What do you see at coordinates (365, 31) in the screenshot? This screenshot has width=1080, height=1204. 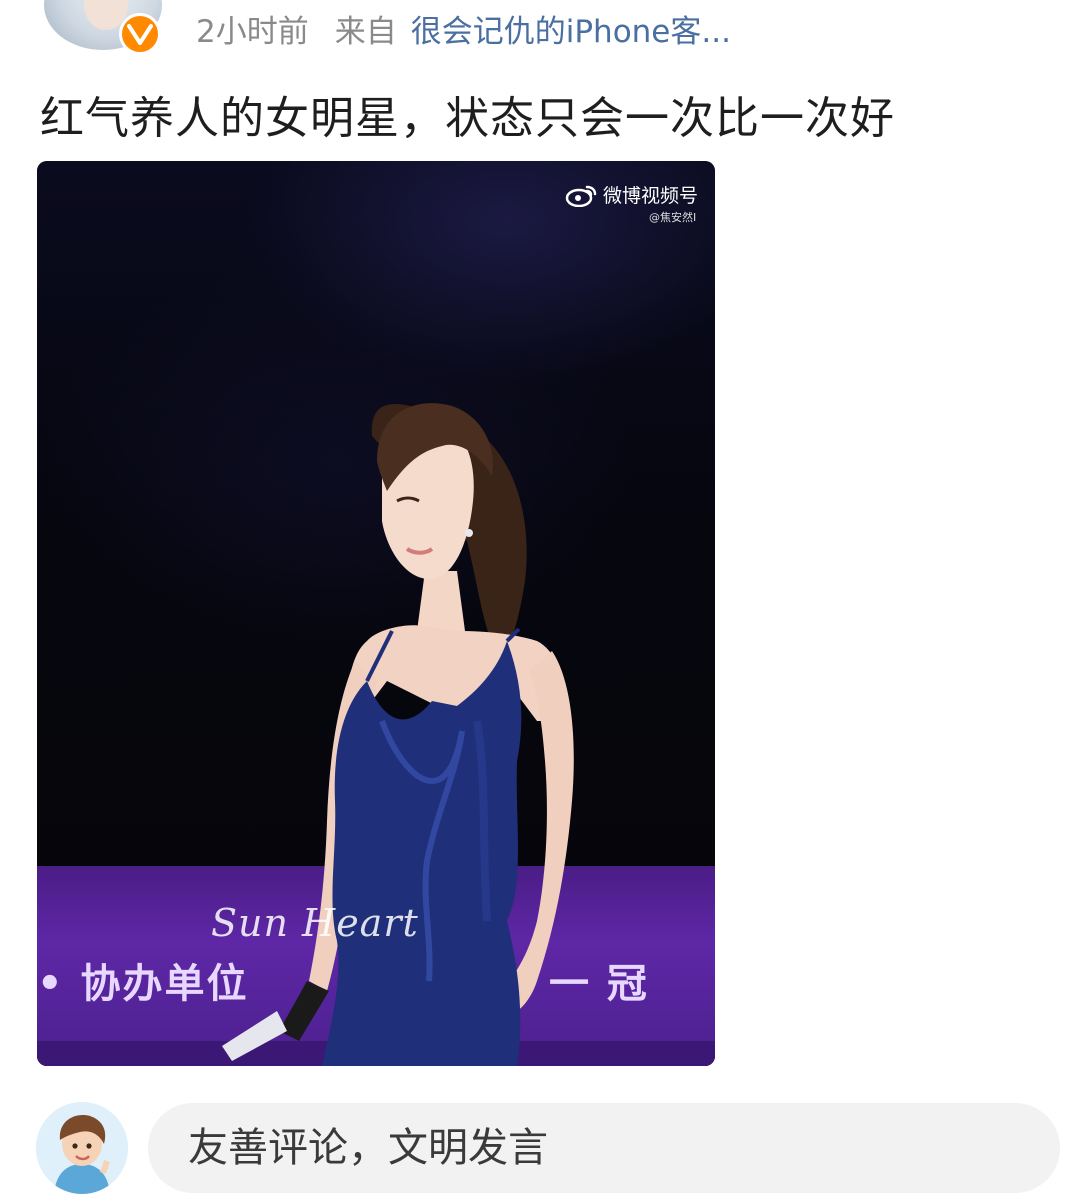 I see `source-prefix: 来自` at bounding box center [365, 31].